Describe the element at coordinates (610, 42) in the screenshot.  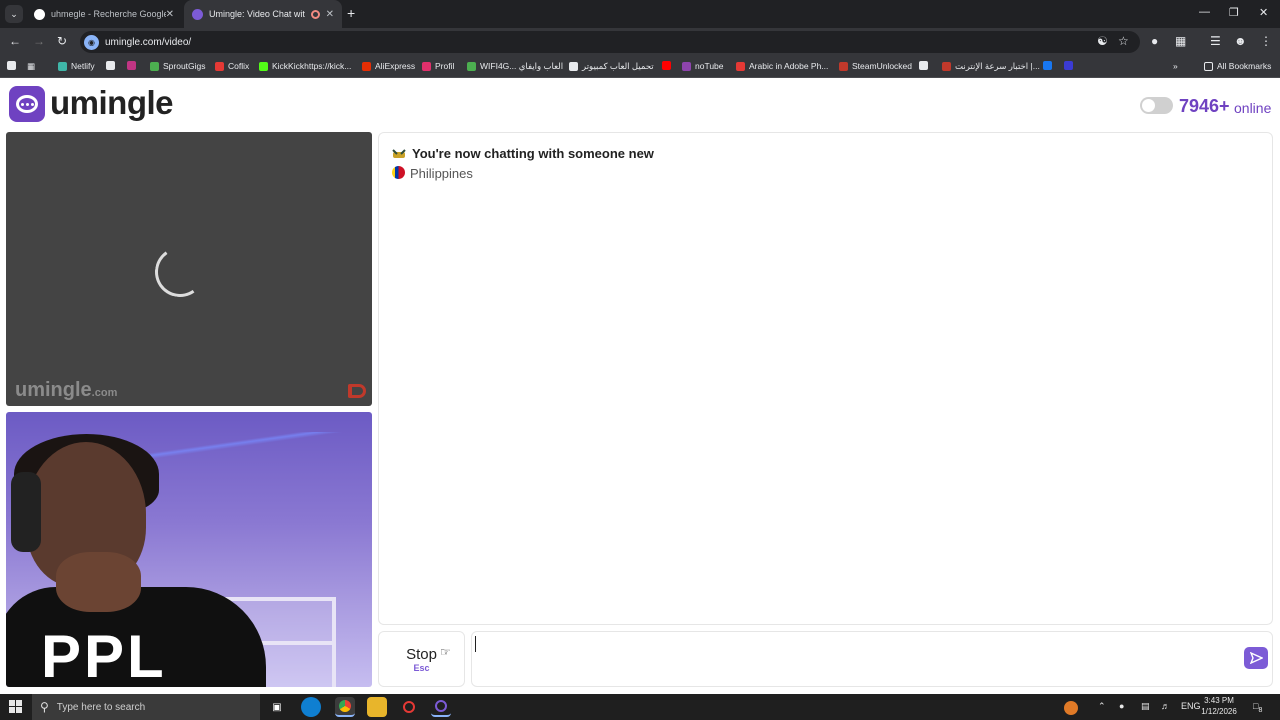
I see `address-bar: ◉ umingle.com/video/` at that location.